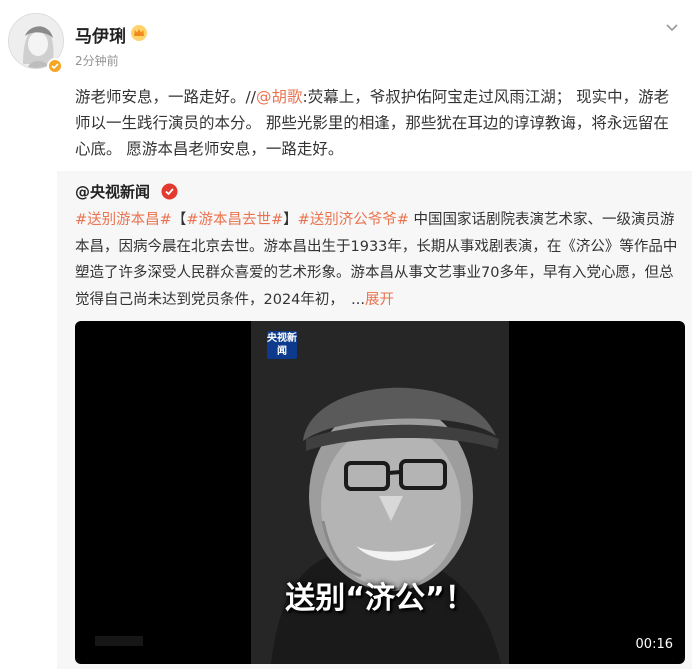 This screenshot has width=692, height=669. What do you see at coordinates (279, 97) in the screenshot?
I see `mention-link: @胡歌` at bounding box center [279, 97].